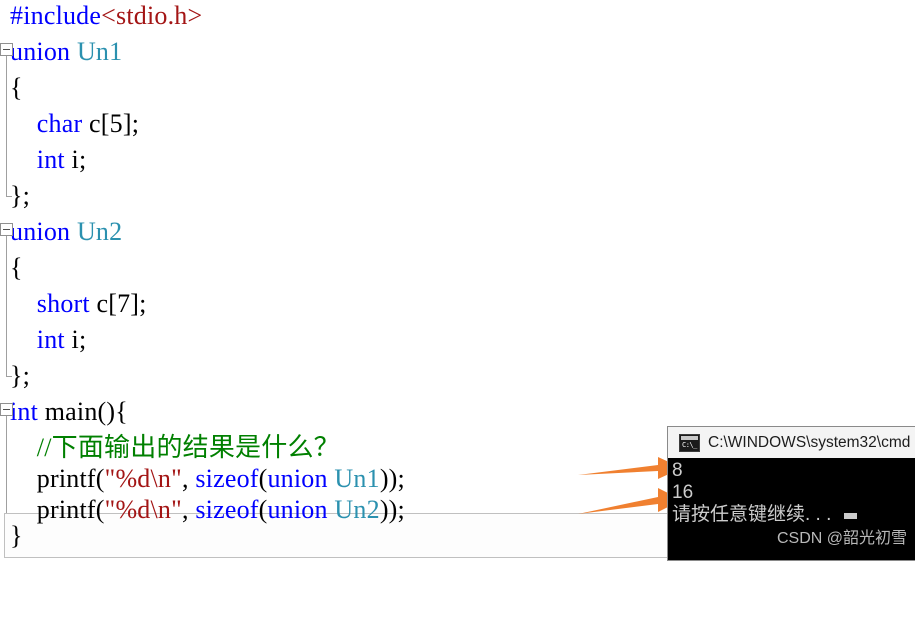  Describe the element at coordinates (175, 447) in the screenshot. I see `code-token: //下面输出的结果是什么？` at that location.